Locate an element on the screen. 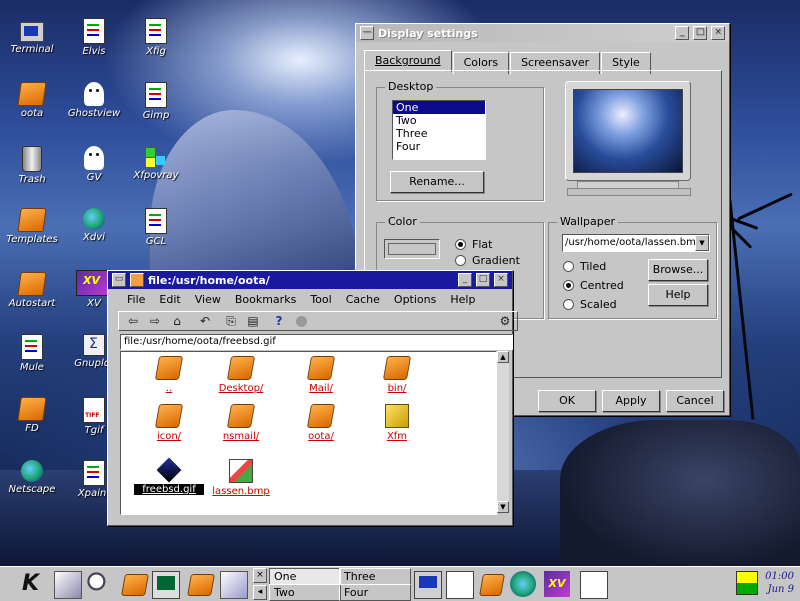  file-manager-titlebar: ▭ file:/usr/home/oota/ _ □ × is located at coordinates (310, 280).